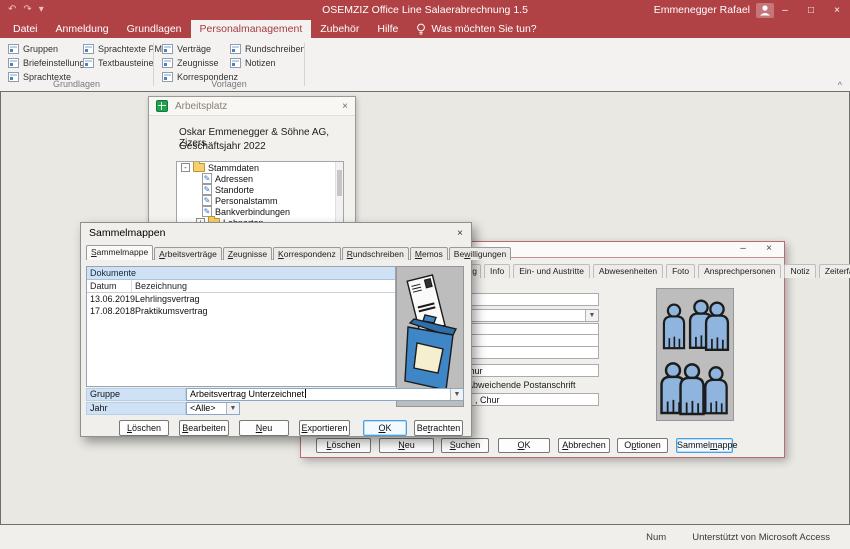 Image resolution: width=850 pixels, height=549 pixels. I want to click on tab-sammelmappe: Sammelmappe, so click(120, 252).